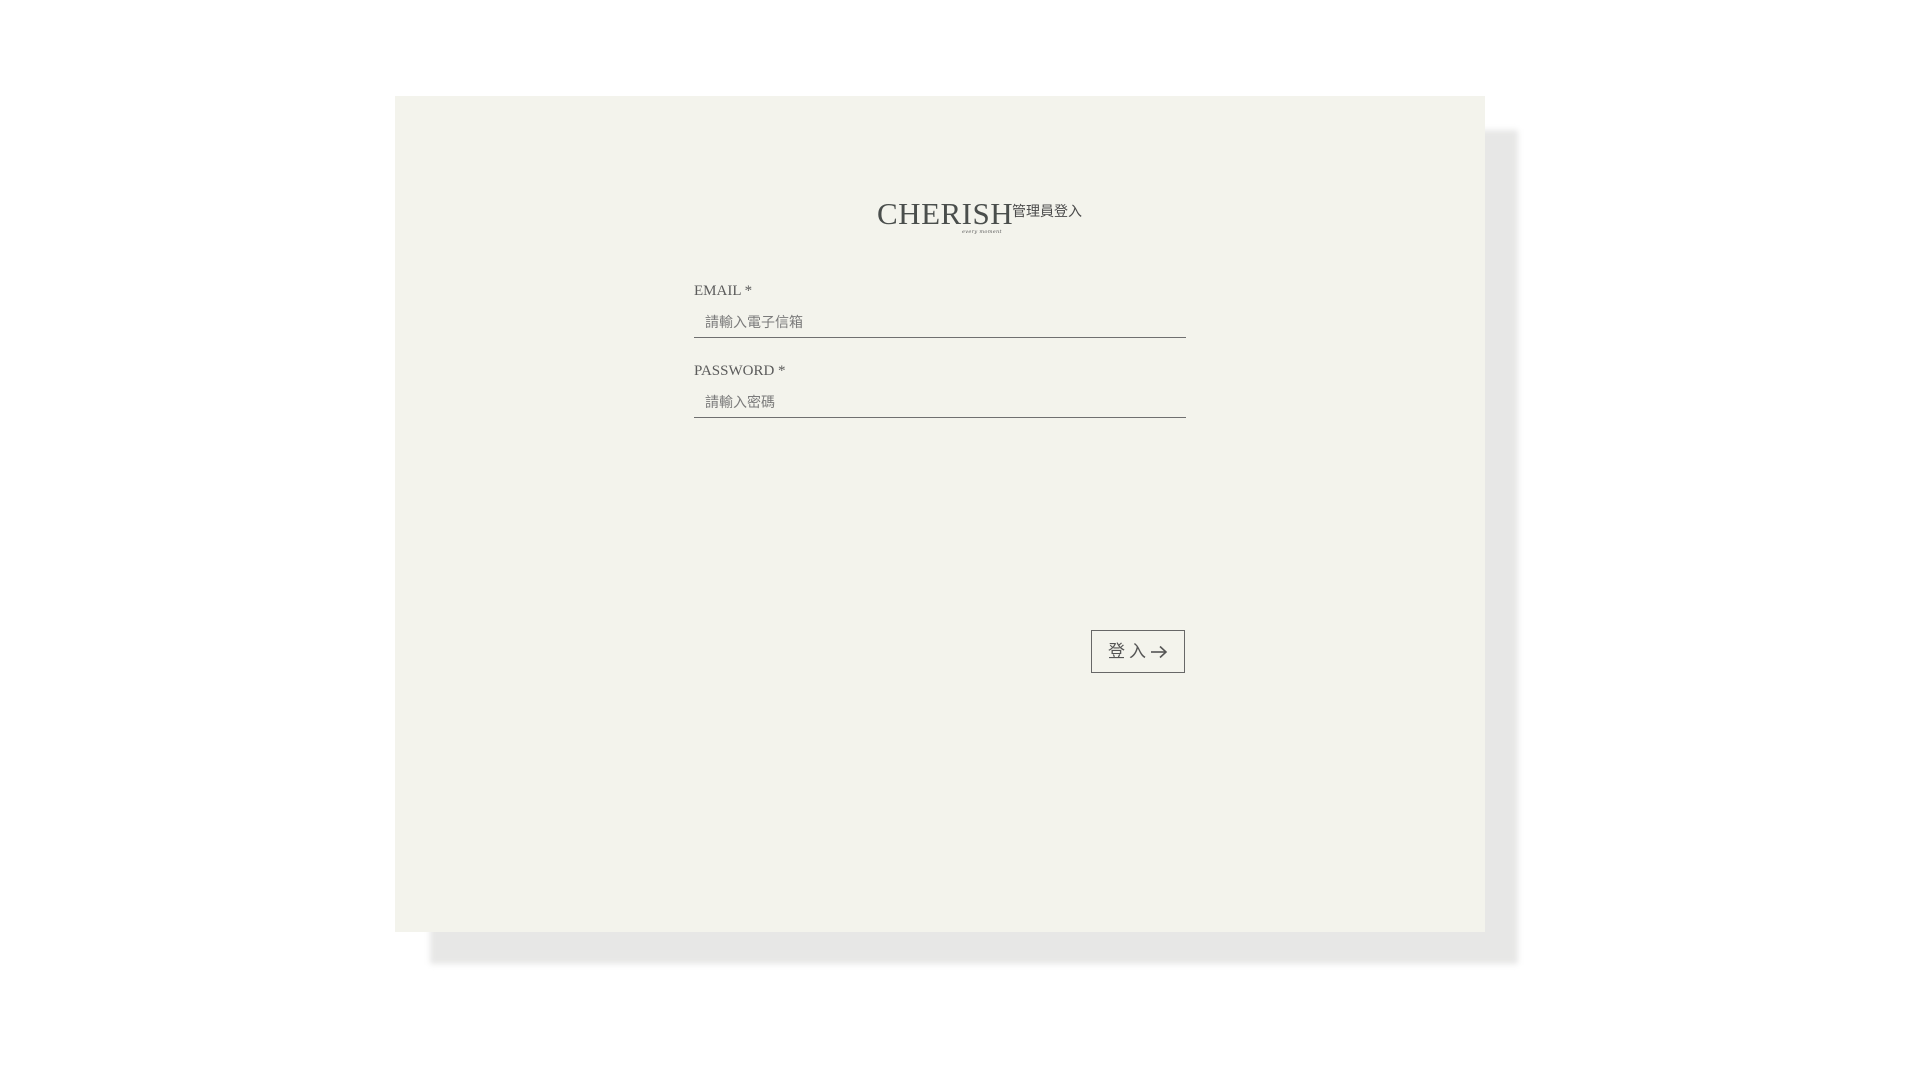 The image size is (1920, 1080). Describe the element at coordinates (982, 232) in the screenshot. I see `logo-tagline: every moment` at that location.